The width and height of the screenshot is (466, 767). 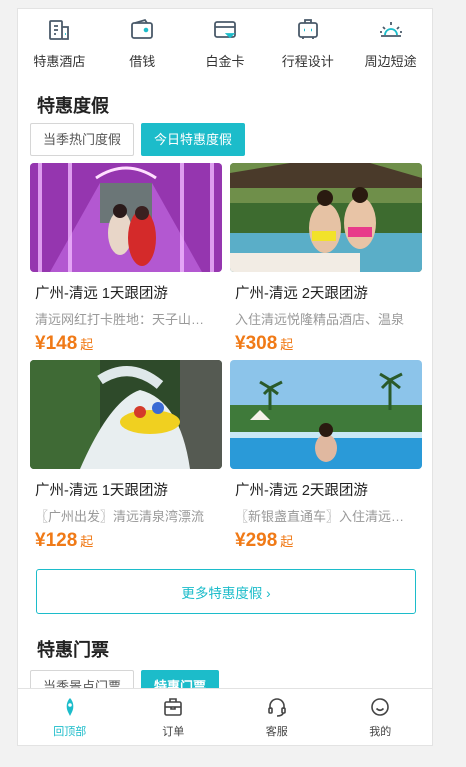 I want to click on bottom-nav-orders: 订单, so click(x=174, y=717).